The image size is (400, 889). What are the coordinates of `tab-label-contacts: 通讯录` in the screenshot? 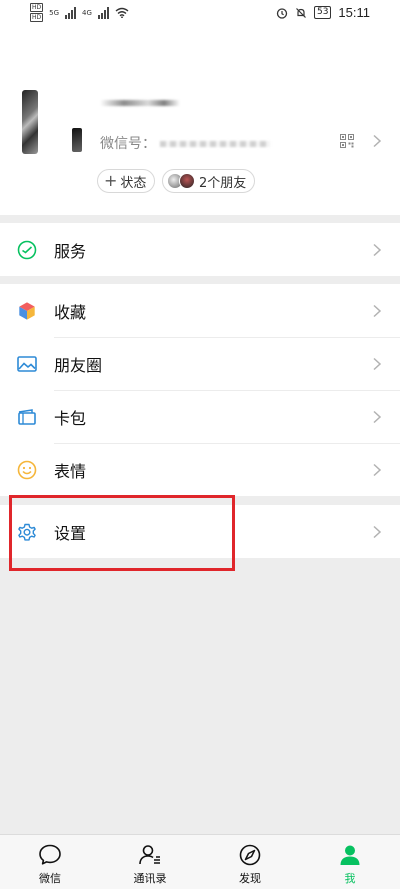 It's located at (150, 878).